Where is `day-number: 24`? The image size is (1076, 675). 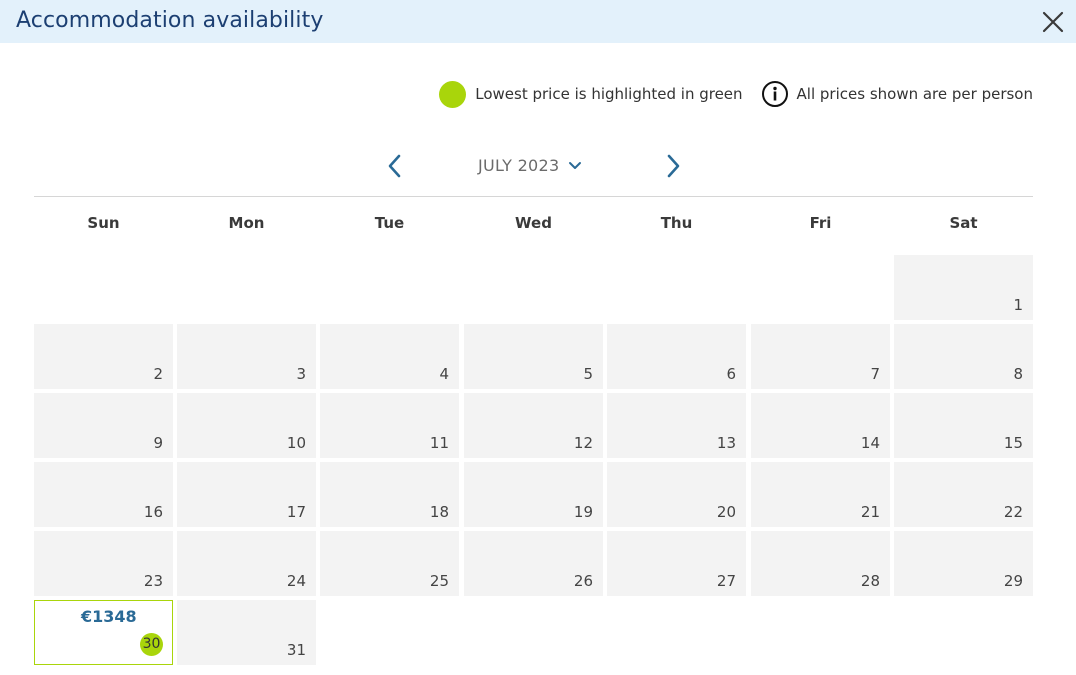 day-number: 24 is located at coordinates (296, 581).